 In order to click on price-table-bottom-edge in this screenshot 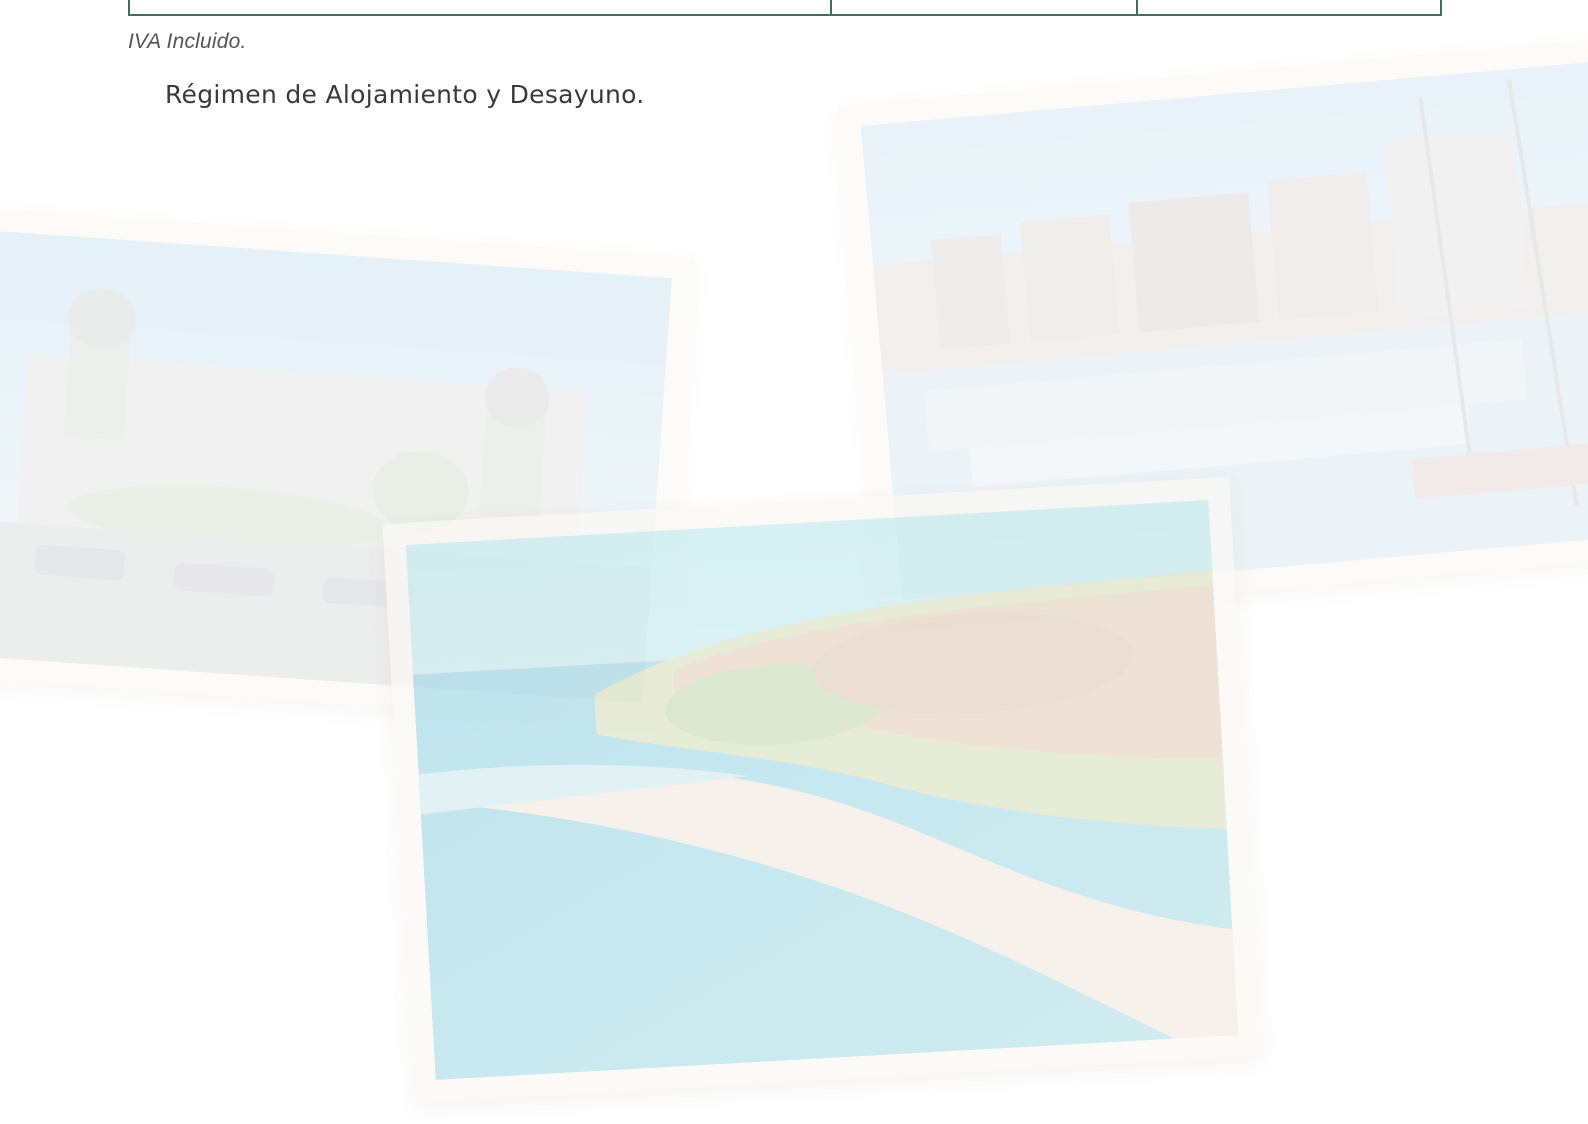, I will do `click(785, 8)`.